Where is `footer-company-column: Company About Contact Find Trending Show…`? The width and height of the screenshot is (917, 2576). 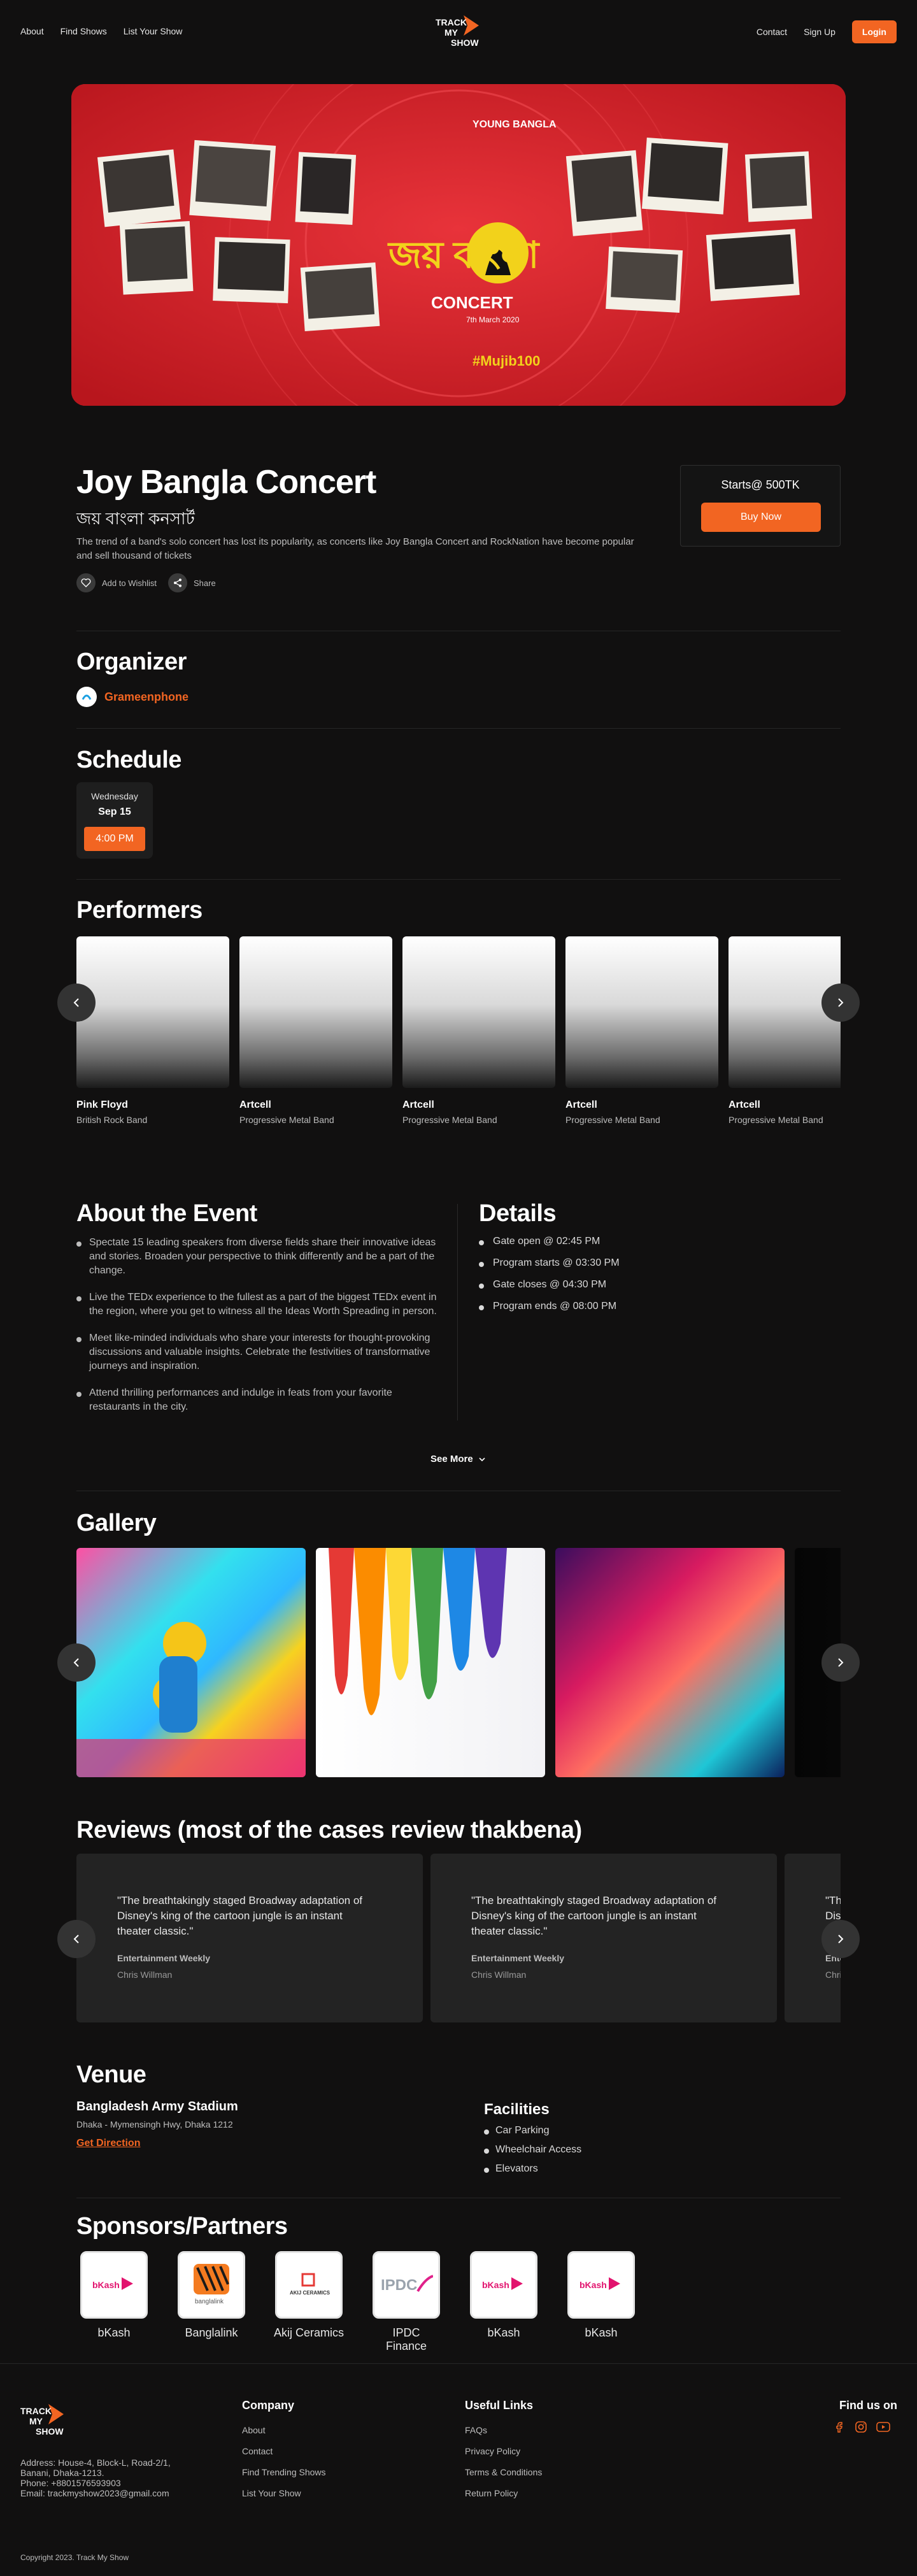 footer-company-column: Company About Contact Find Trending Show… is located at coordinates (284, 2454).